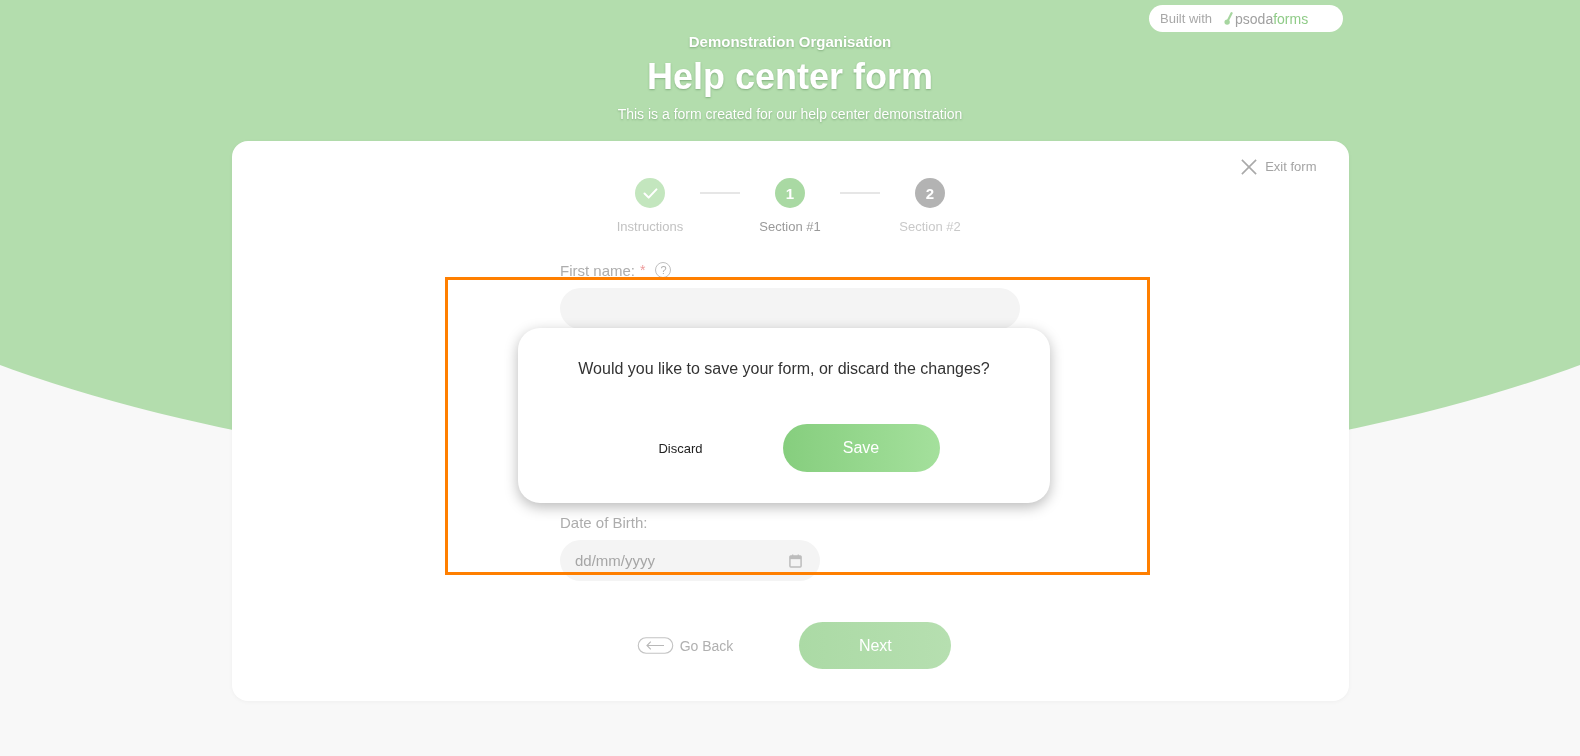 This screenshot has height=756, width=1580. I want to click on calendar-icon, so click(795, 560).